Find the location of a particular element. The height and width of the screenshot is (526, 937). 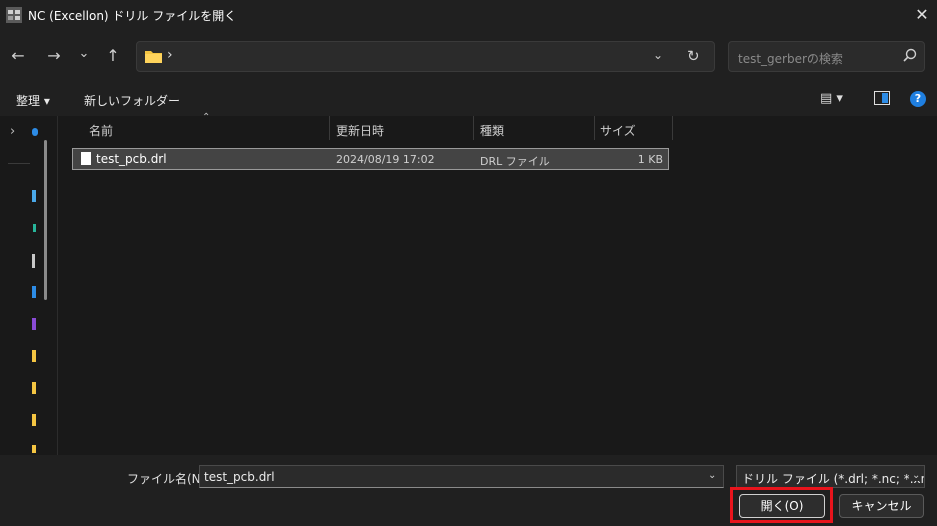

window-title: NC (Excellon) ドリル ファイルを開く is located at coordinates (132, 16).